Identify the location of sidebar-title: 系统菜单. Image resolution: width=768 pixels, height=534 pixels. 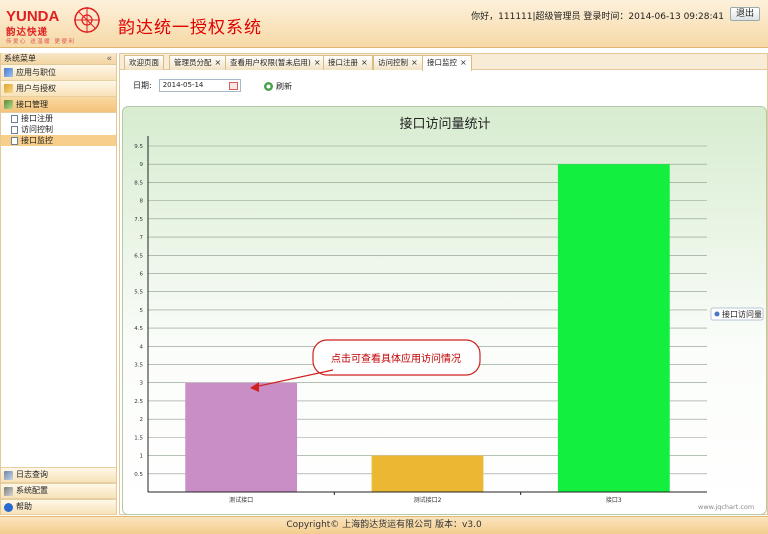
(20, 58).